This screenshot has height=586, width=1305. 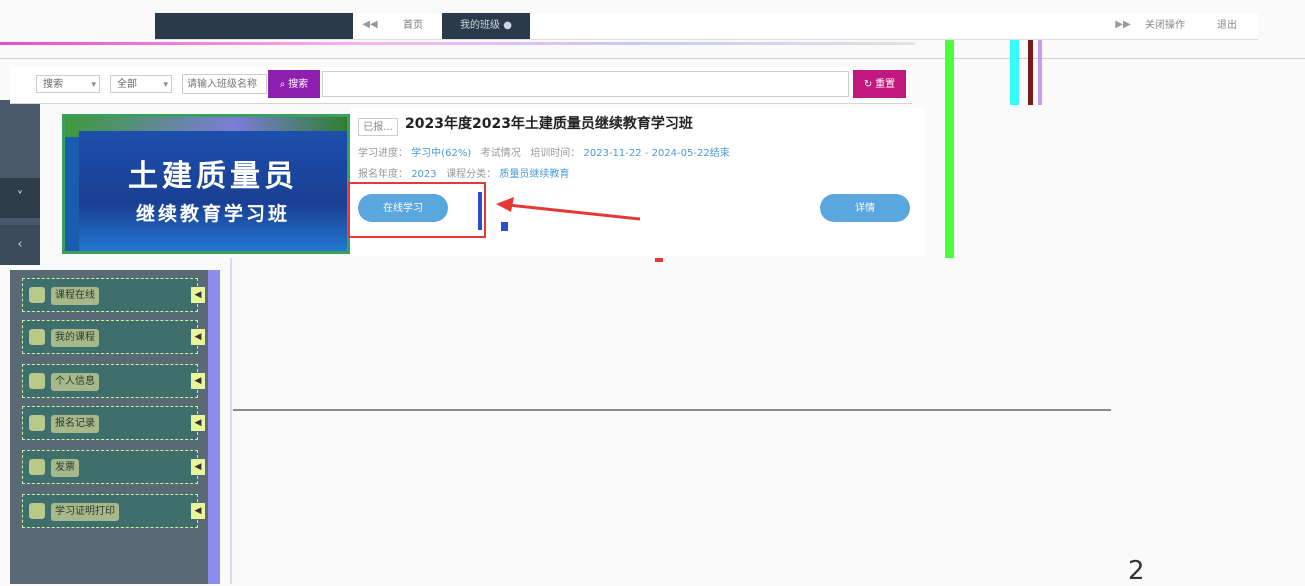 I want to click on course-title: 2023年度2023年土建质量员继续教育学习班, so click(x=549, y=123).